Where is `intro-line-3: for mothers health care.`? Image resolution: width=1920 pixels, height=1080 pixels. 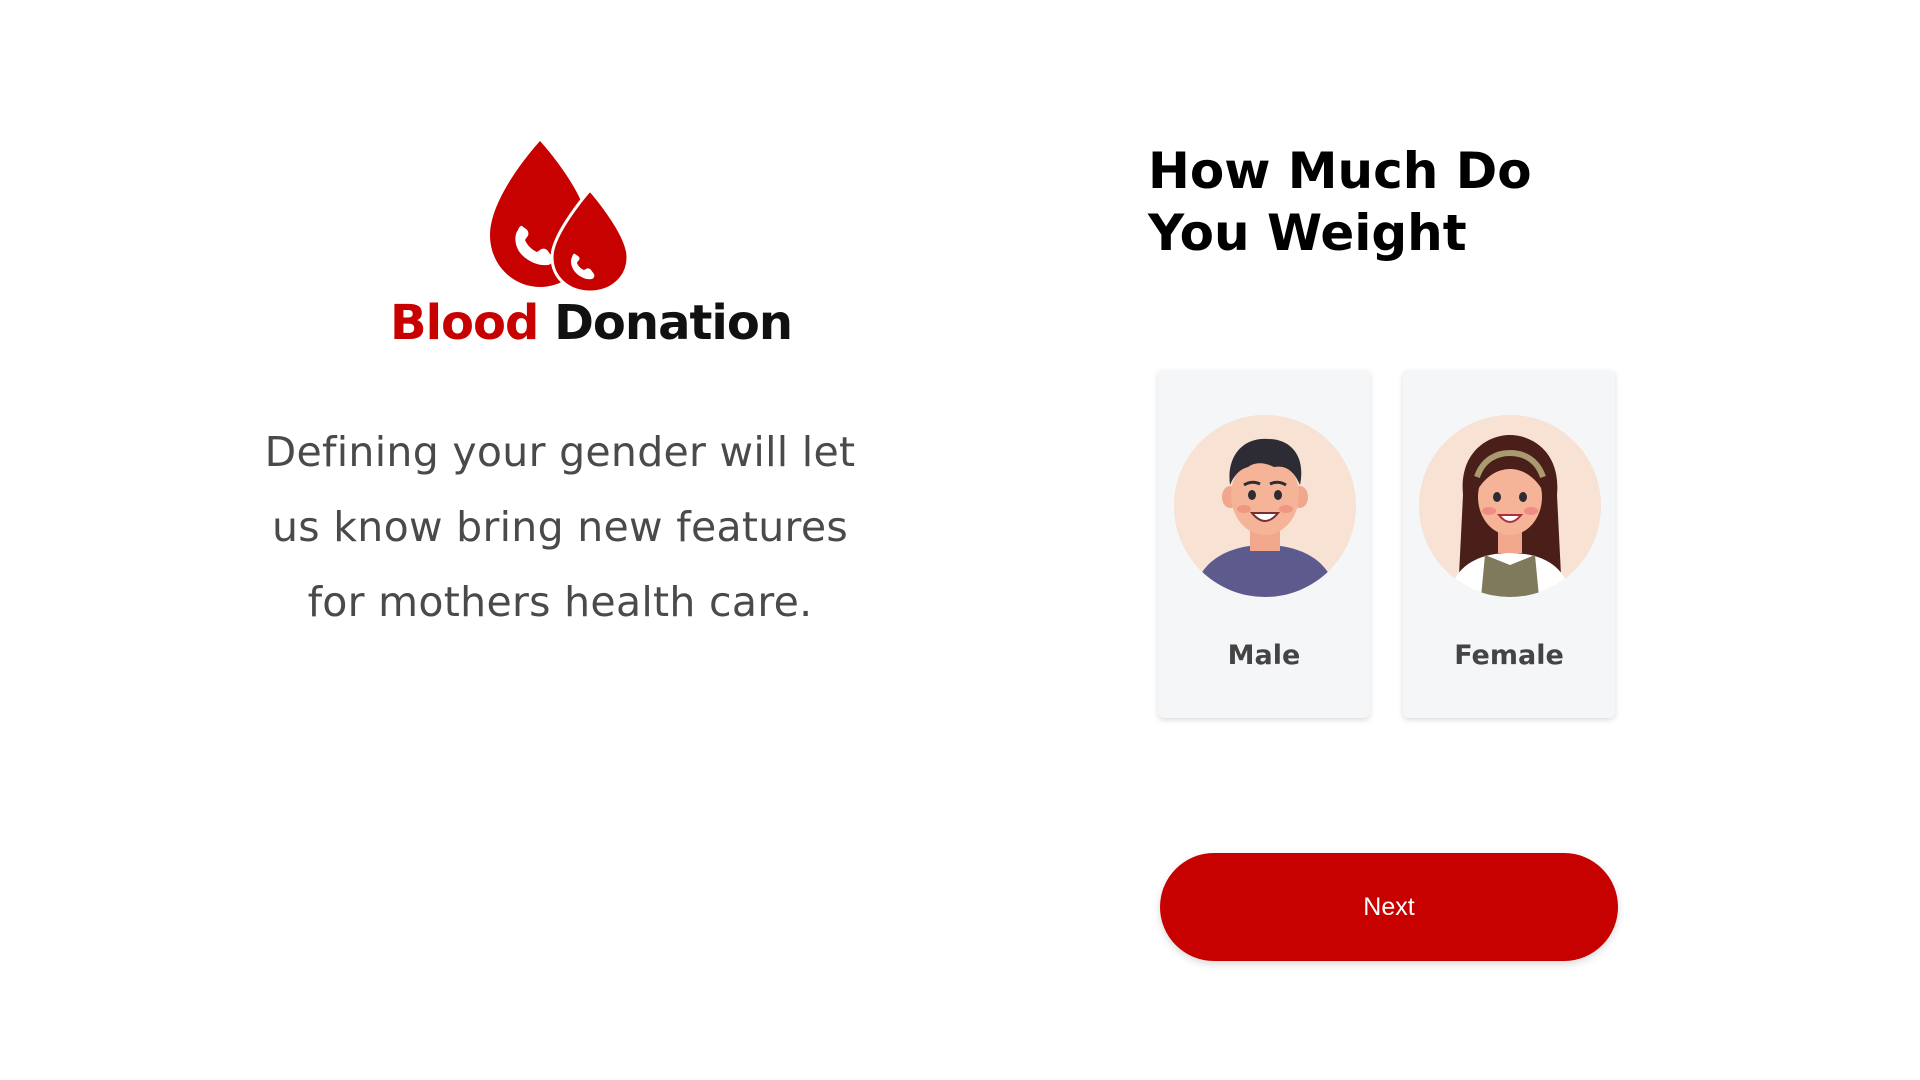
intro-line-3: for mothers health care. is located at coordinates (560, 602).